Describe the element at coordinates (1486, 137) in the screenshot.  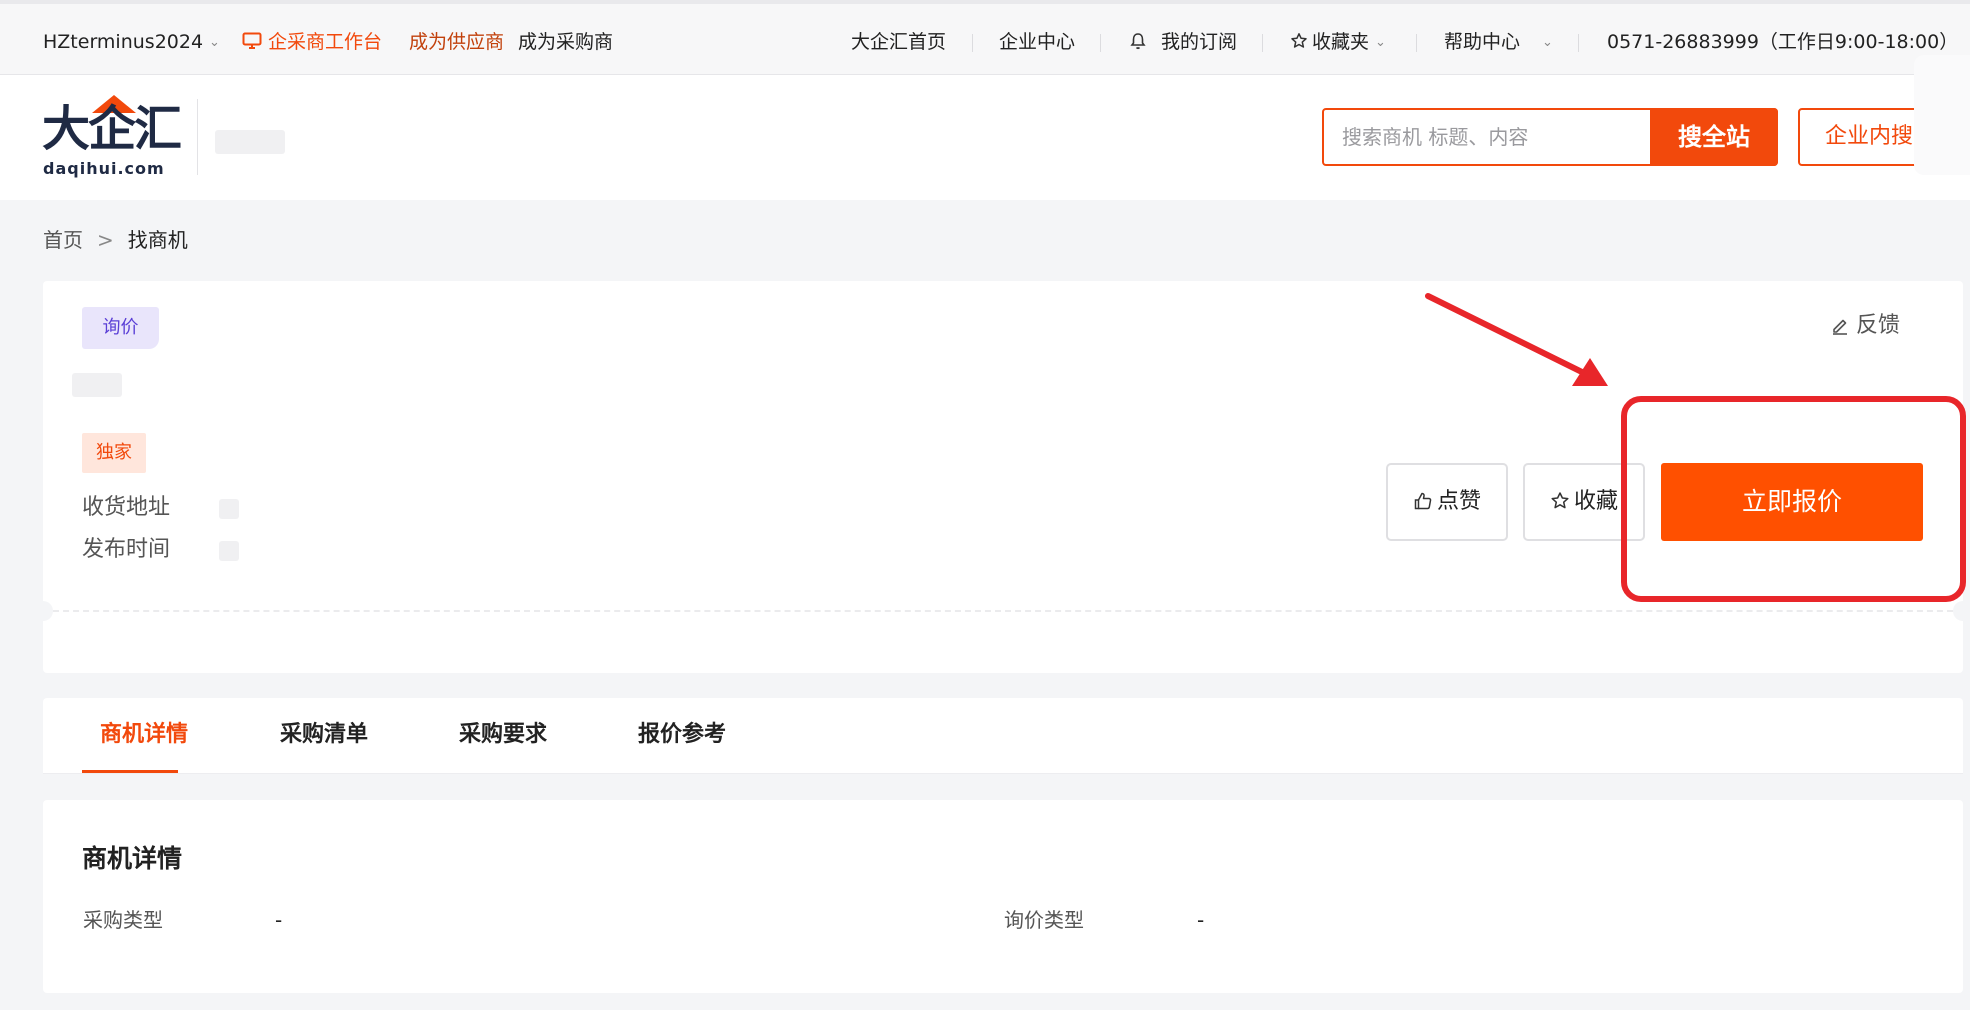
I see `search-input` at that location.